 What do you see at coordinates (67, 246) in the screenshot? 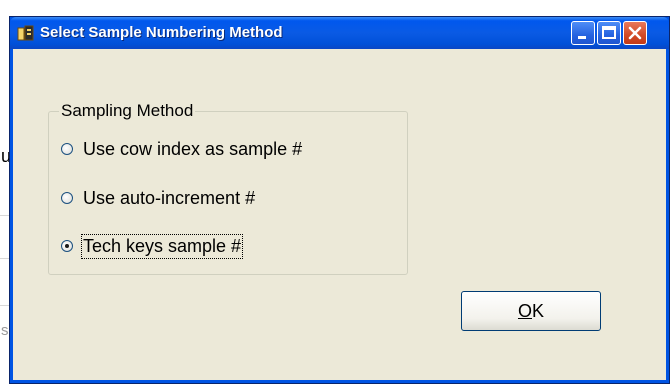
I see `radio-tech-keys` at bounding box center [67, 246].